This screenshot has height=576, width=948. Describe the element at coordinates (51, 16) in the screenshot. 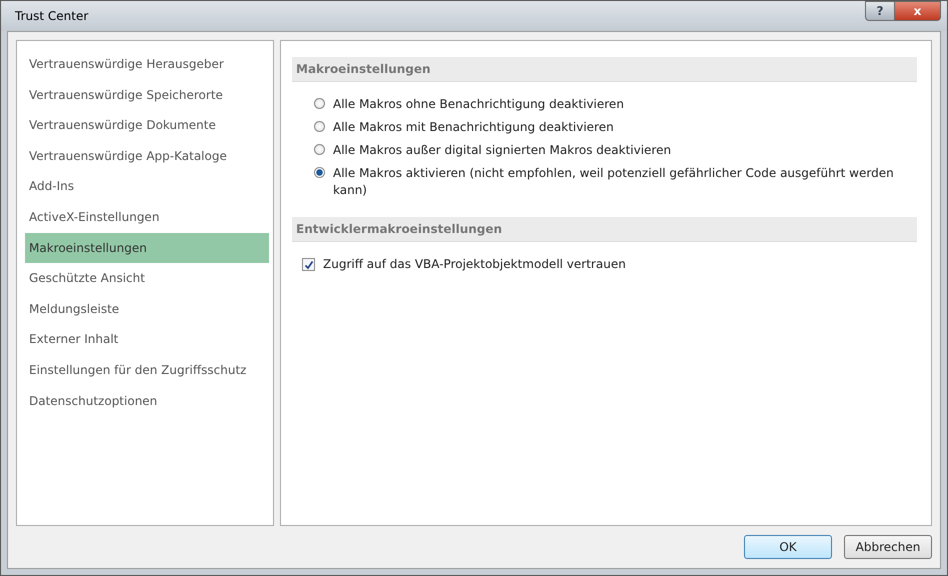

I see `window-title: Trust Center` at that location.